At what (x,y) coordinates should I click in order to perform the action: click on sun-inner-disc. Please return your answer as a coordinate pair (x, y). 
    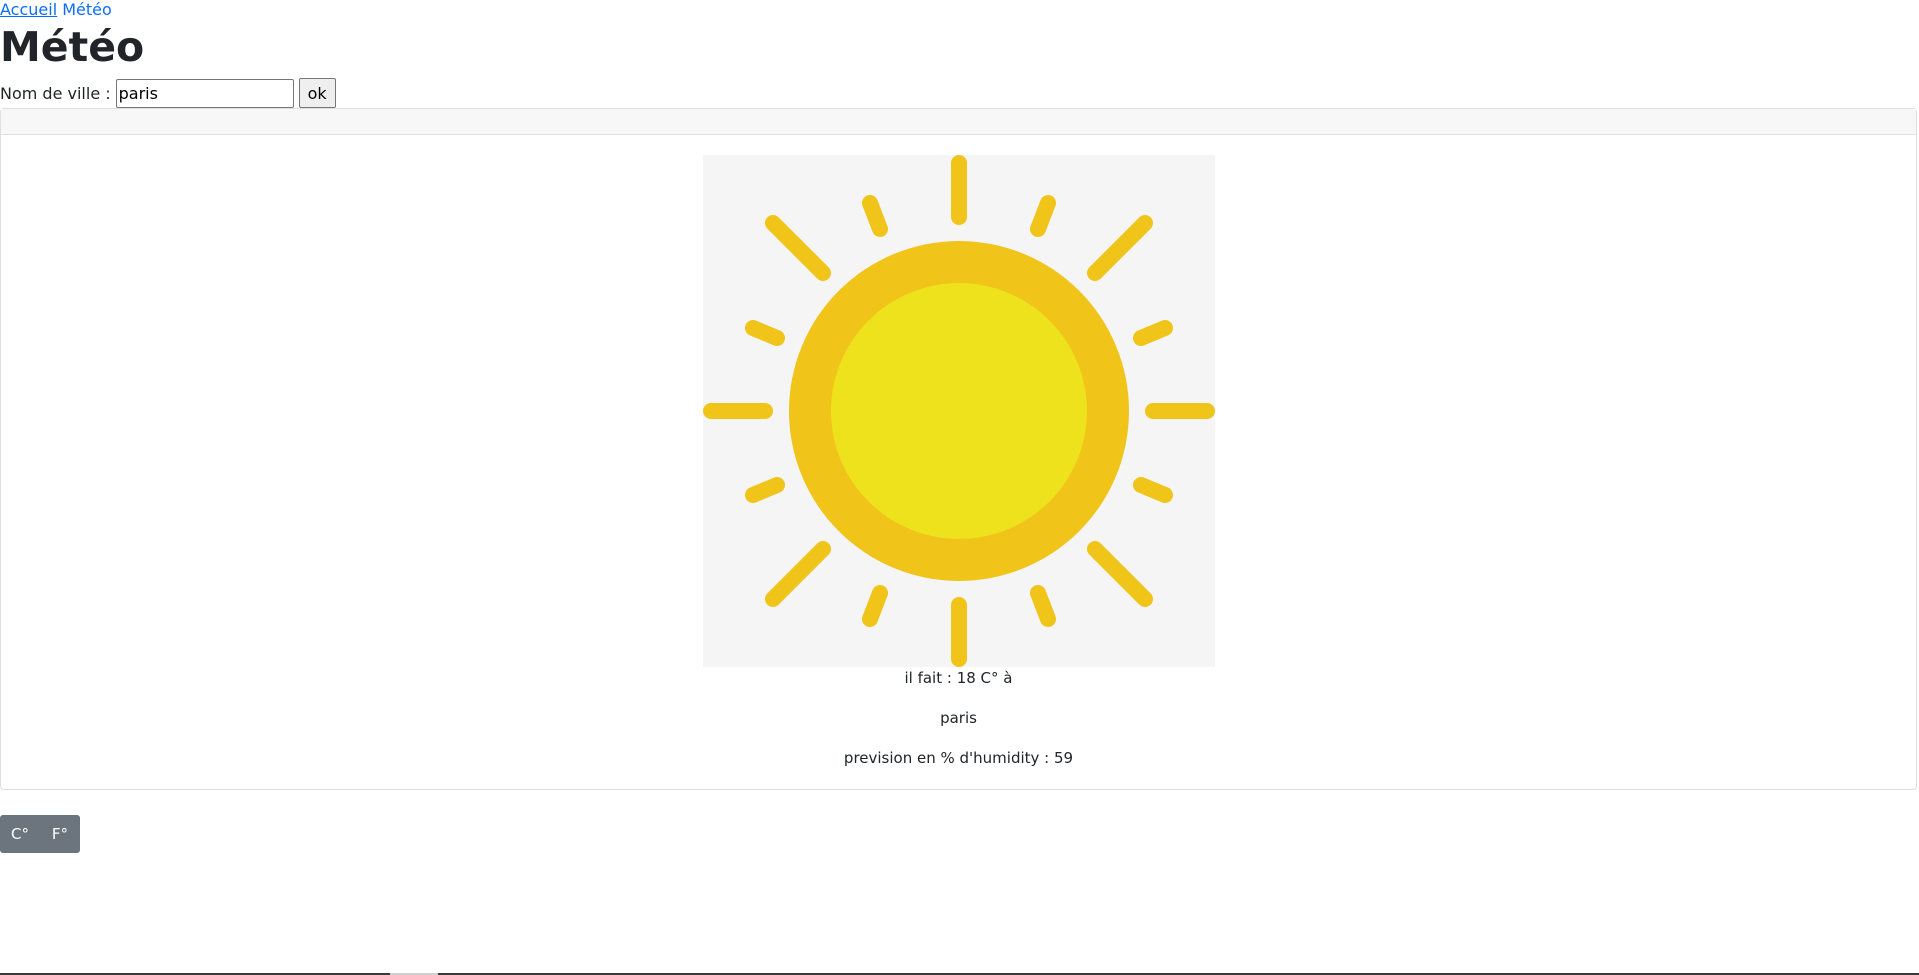
    Looking at the image, I should click on (959, 411).